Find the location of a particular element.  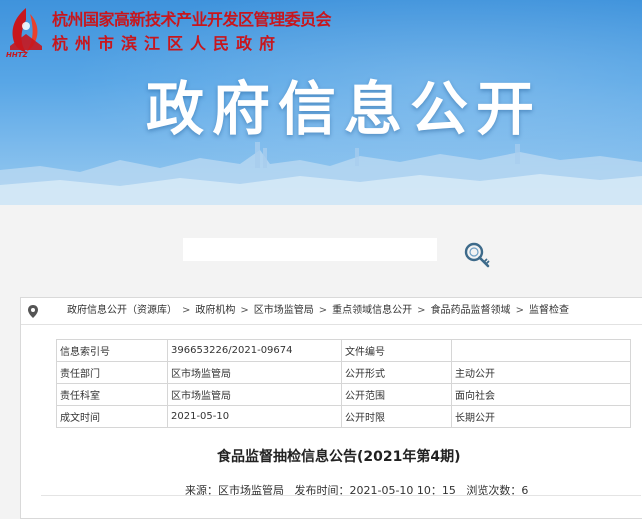

breadcrumb-item-key-areas: 重点领域信息公开 is located at coordinates (372, 310).